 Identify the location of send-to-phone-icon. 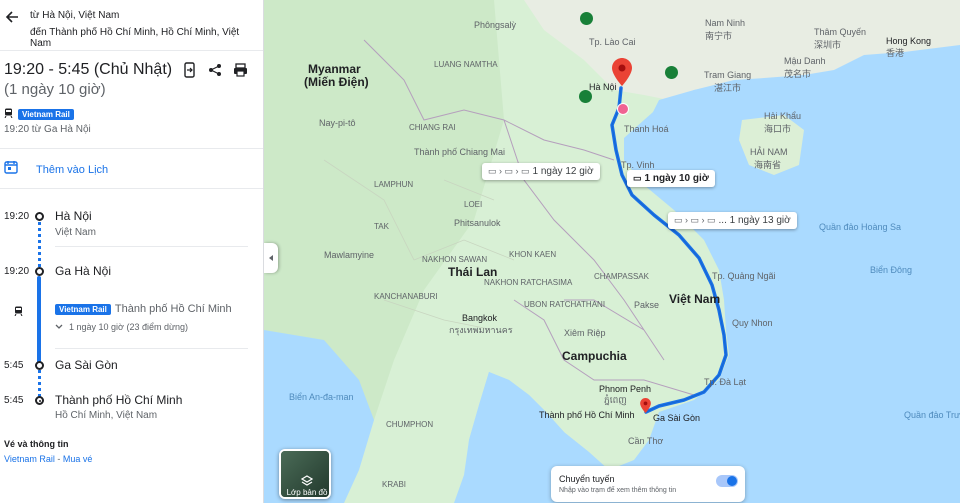
(190, 70).